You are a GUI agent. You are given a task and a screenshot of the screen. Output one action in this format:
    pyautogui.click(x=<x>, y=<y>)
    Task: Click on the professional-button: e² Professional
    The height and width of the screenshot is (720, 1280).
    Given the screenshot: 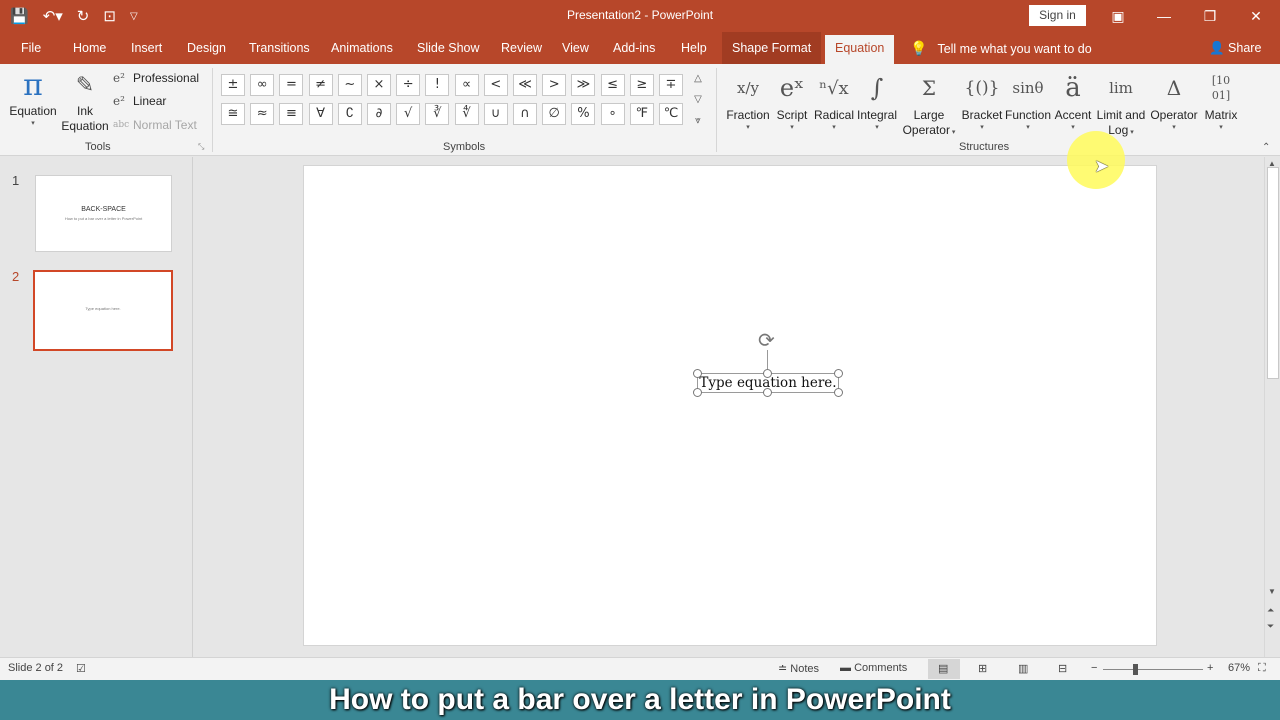 What is the action you would take?
    pyautogui.click(x=156, y=78)
    